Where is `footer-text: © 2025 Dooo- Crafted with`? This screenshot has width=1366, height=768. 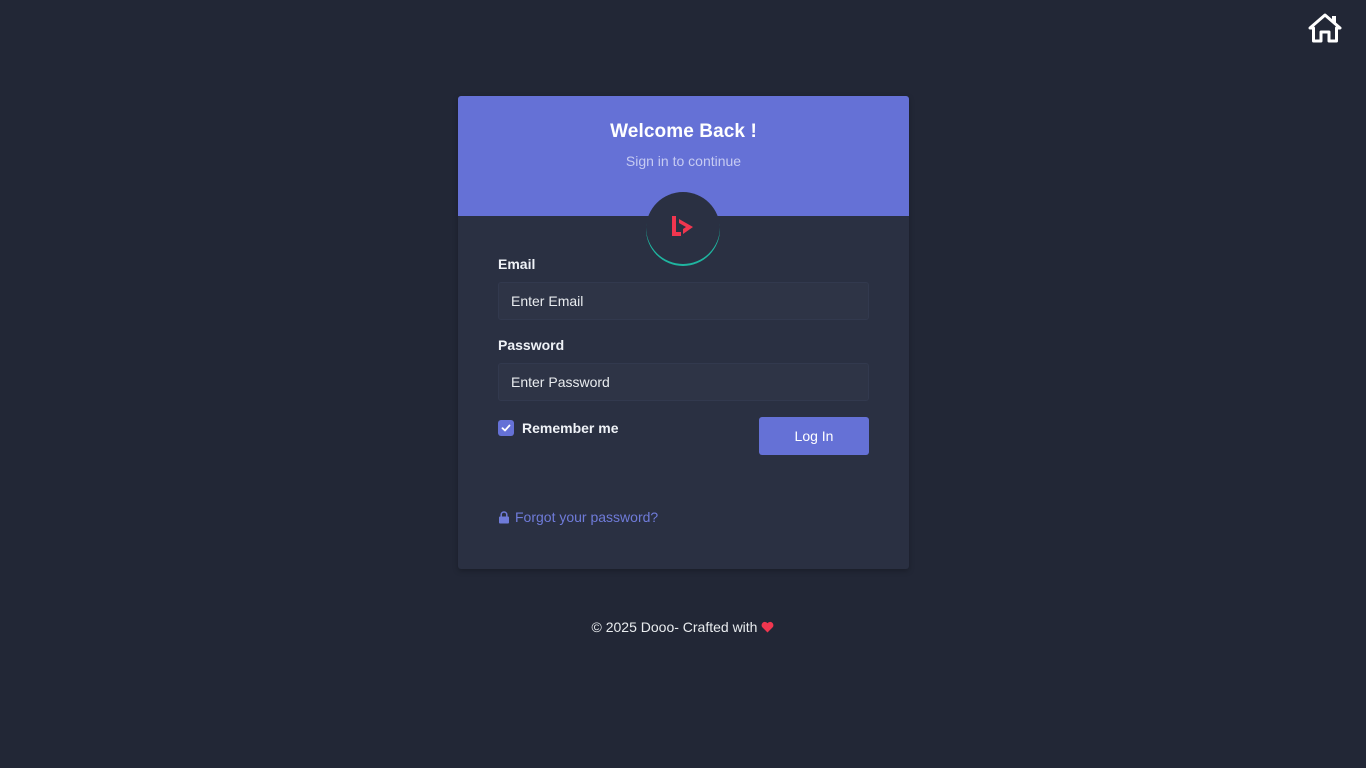 footer-text: © 2025 Dooo- Crafted with is located at coordinates (674, 627).